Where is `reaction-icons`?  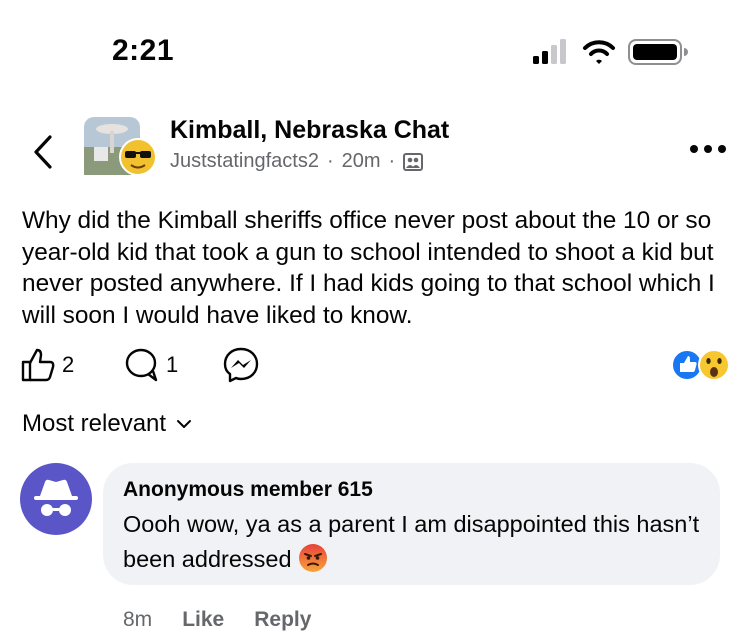
reaction-icons is located at coordinates (701, 365).